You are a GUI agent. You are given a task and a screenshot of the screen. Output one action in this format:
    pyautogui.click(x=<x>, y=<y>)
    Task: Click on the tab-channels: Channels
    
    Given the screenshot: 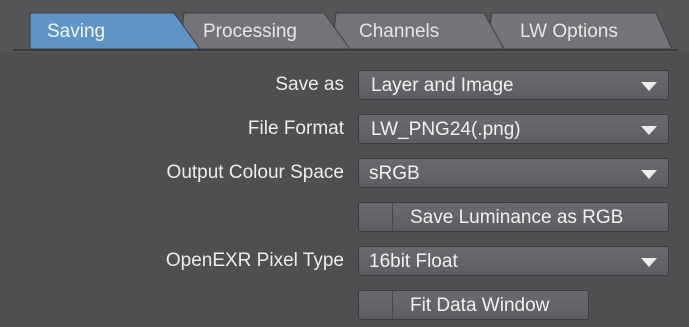 What is the action you would take?
    pyautogui.click(x=419, y=31)
    